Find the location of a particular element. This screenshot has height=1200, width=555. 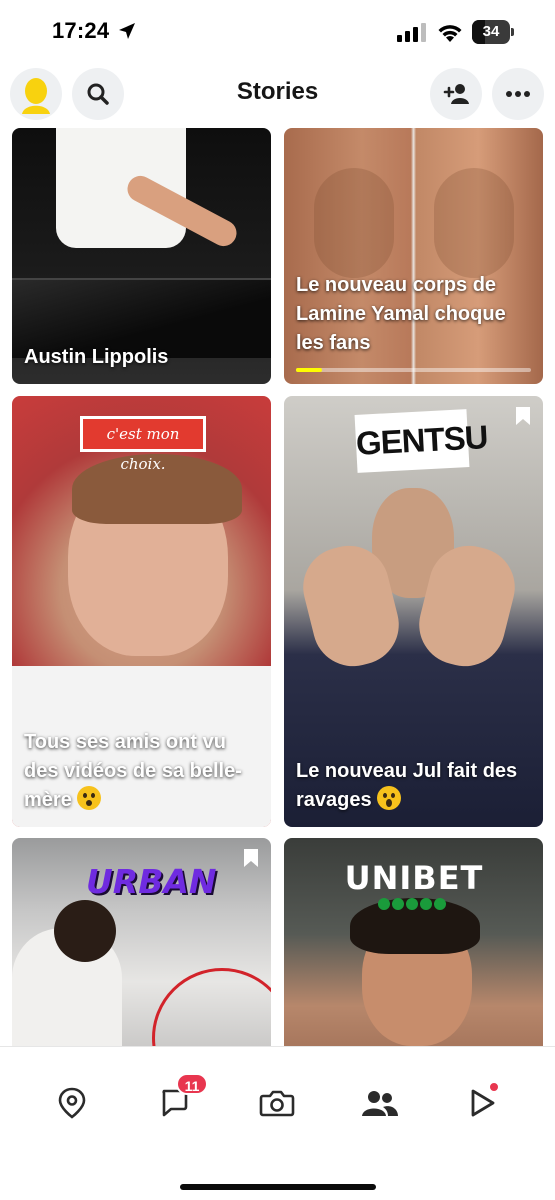

camera-icon is located at coordinates (277, 1103).